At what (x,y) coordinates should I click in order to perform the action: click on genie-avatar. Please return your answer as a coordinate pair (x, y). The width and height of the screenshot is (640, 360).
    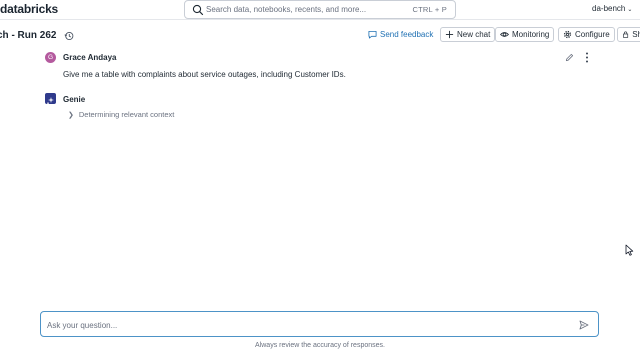
    Looking at the image, I should click on (50, 98).